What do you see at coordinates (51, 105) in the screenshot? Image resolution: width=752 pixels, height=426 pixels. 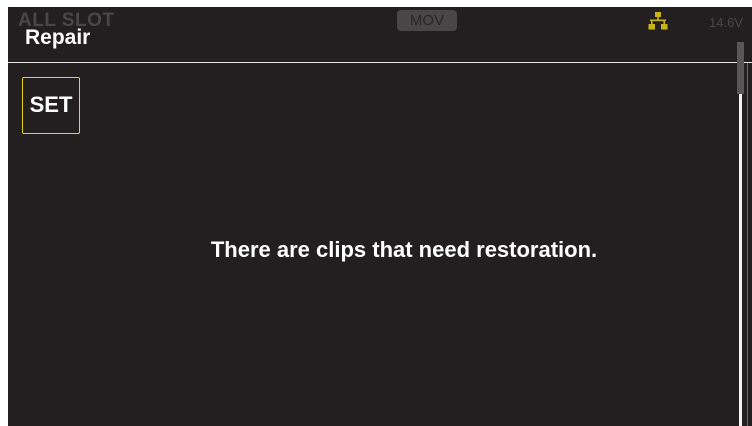 I see `set-button: SET` at bounding box center [51, 105].